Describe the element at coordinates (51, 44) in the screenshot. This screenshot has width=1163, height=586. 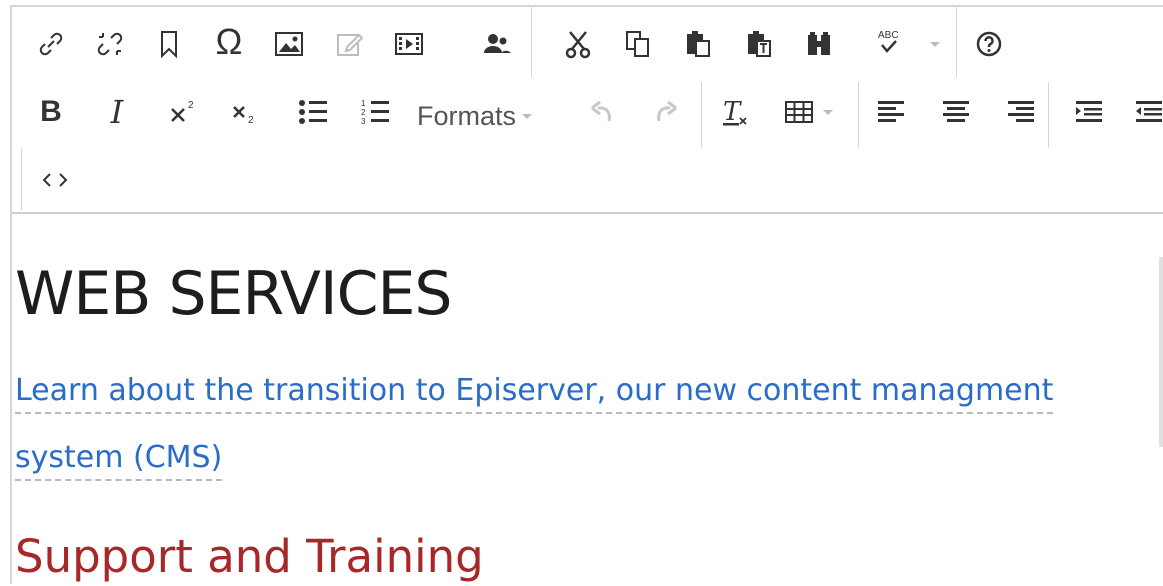
I see `link-icon` at that location.